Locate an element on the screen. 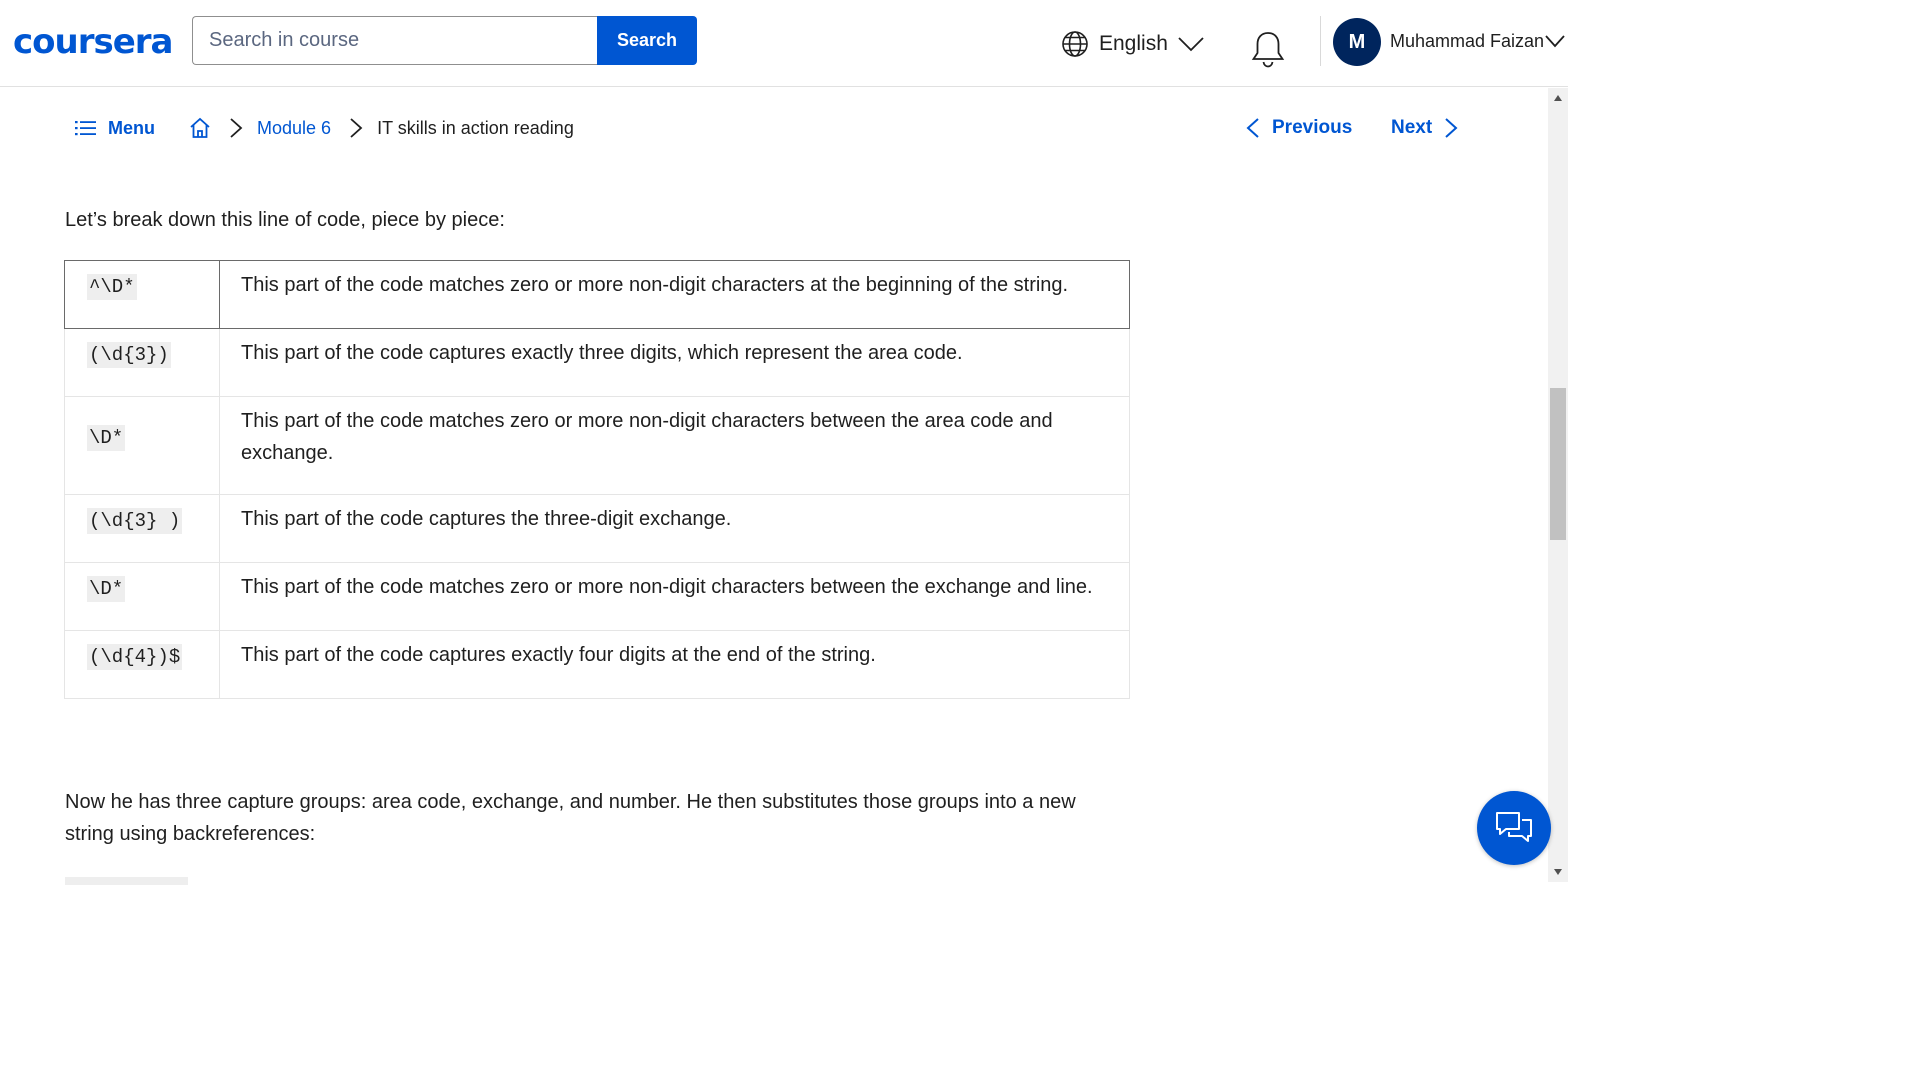  search-button: Search is located at coordinates (647, 40).